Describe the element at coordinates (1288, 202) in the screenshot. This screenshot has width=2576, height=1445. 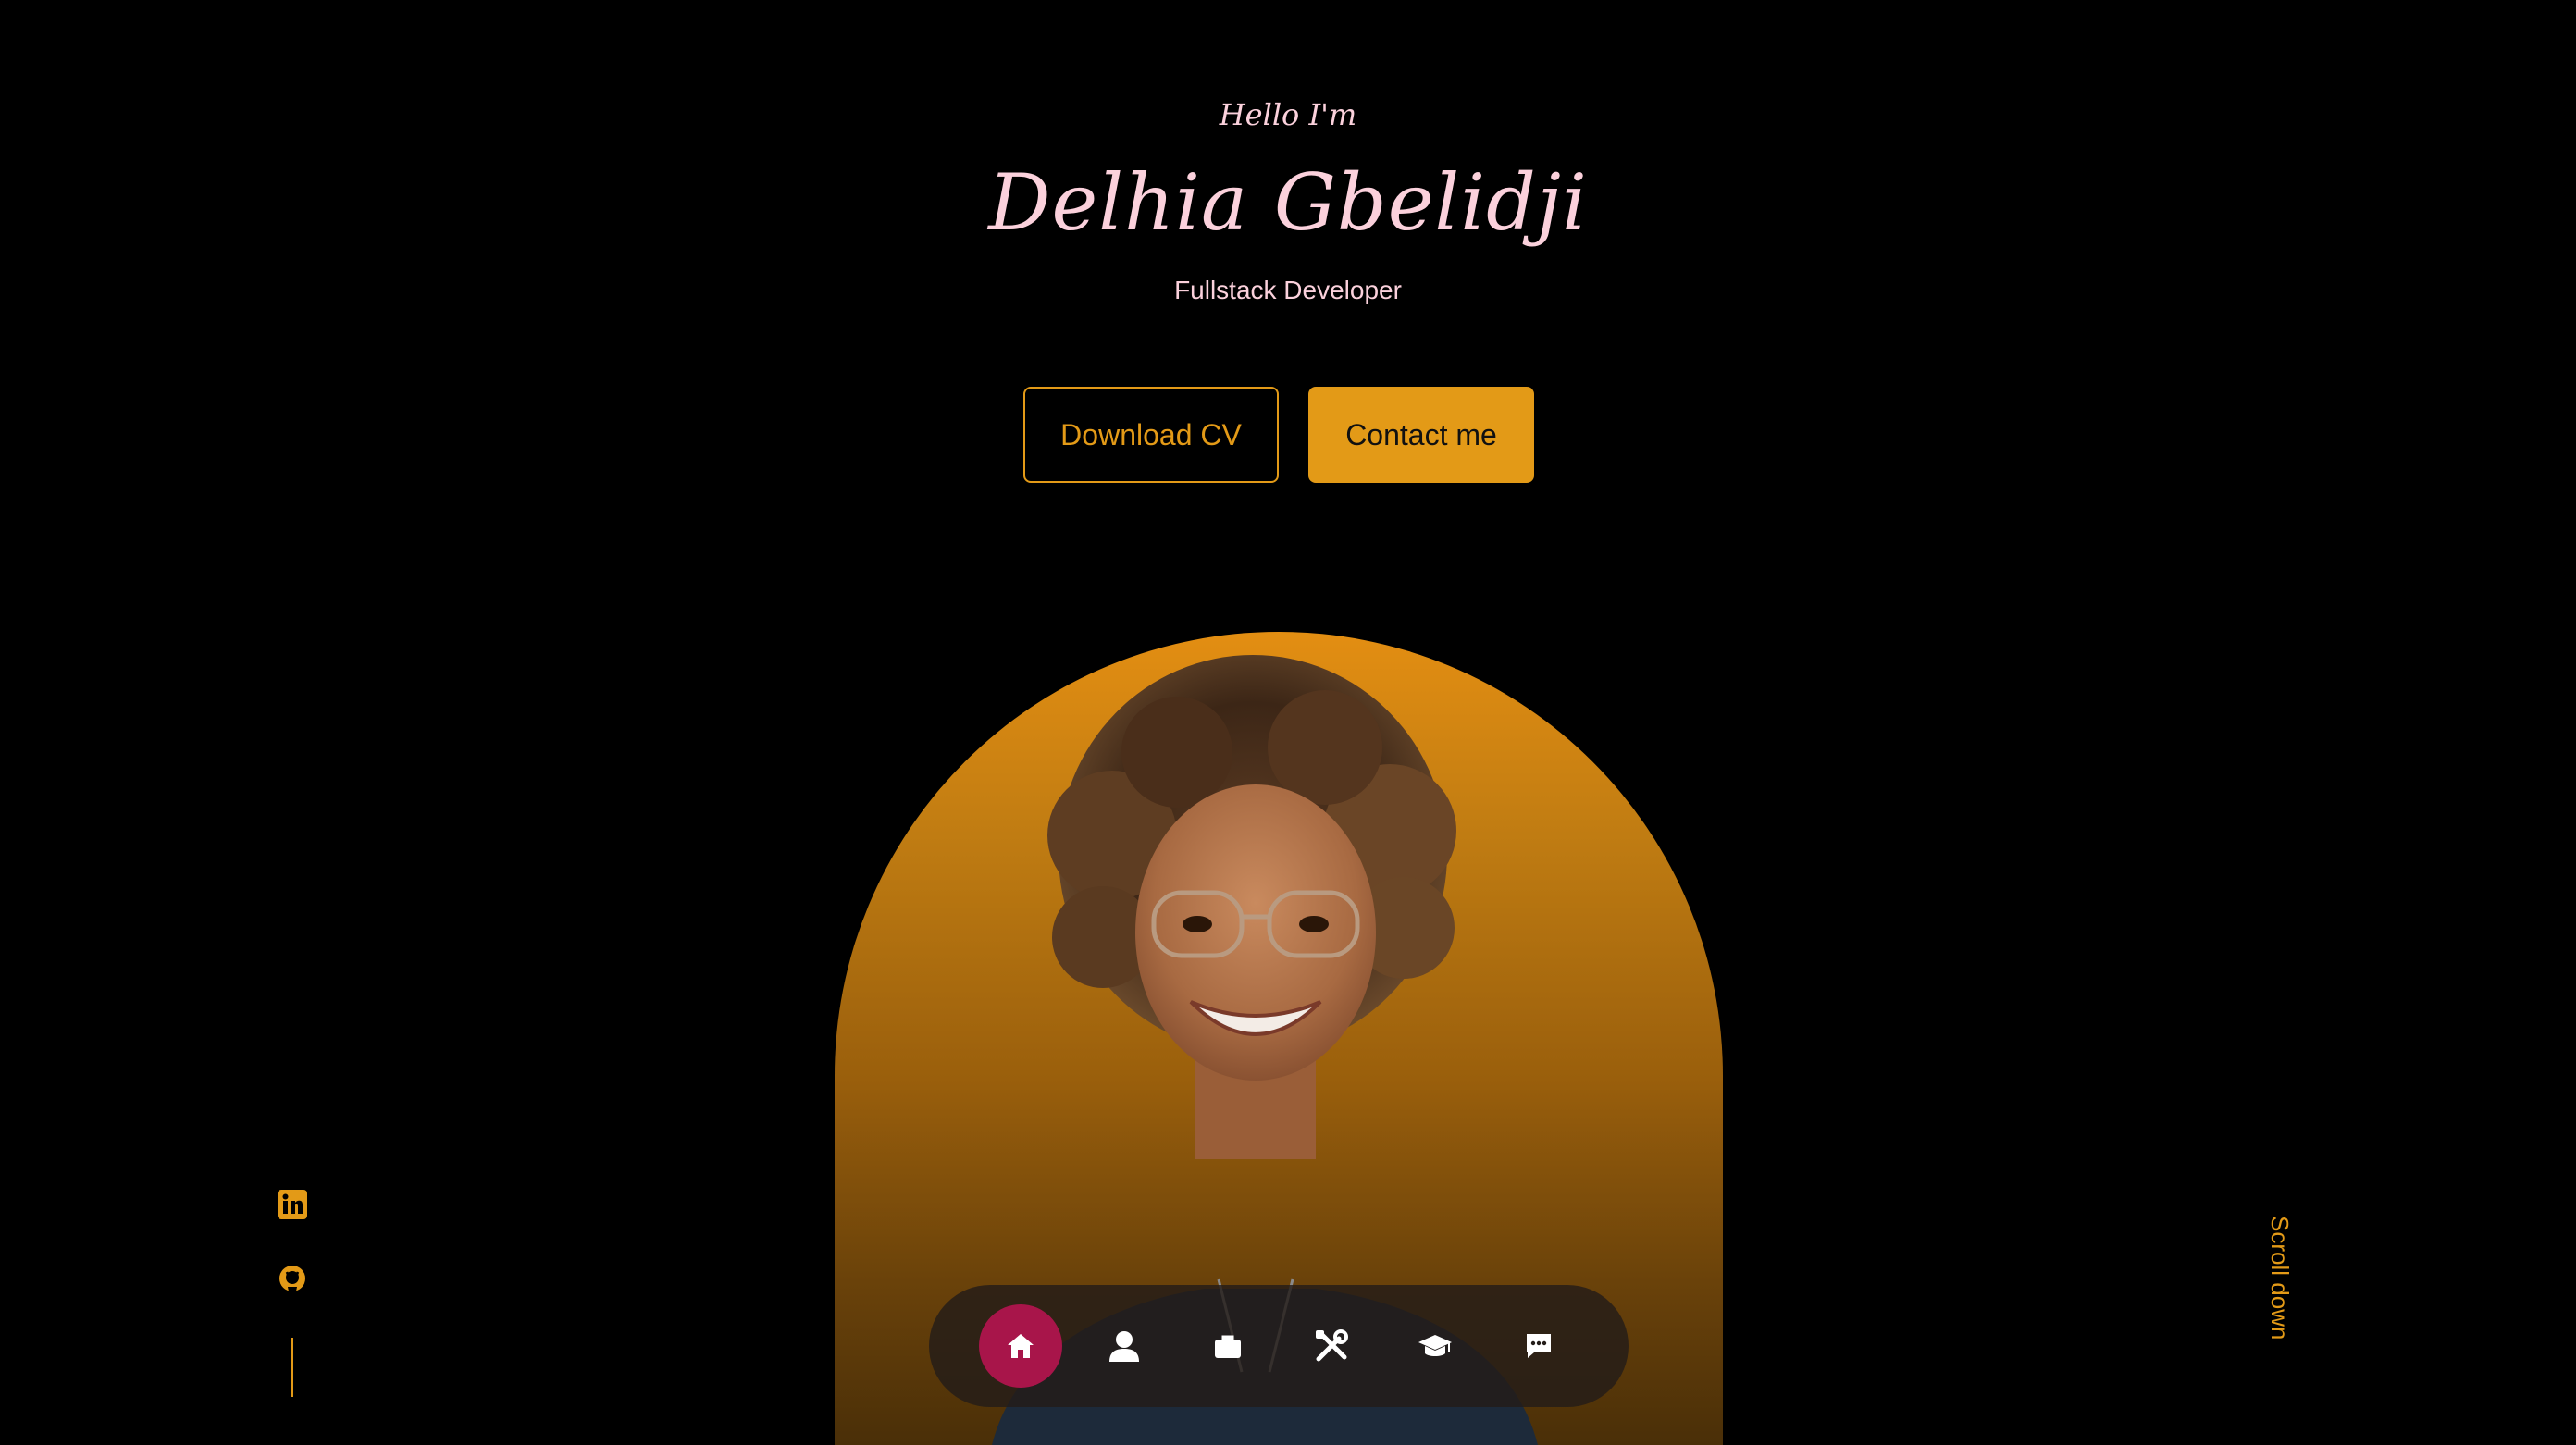
I see `hero-name: Delhia Gbelidji` at that location.